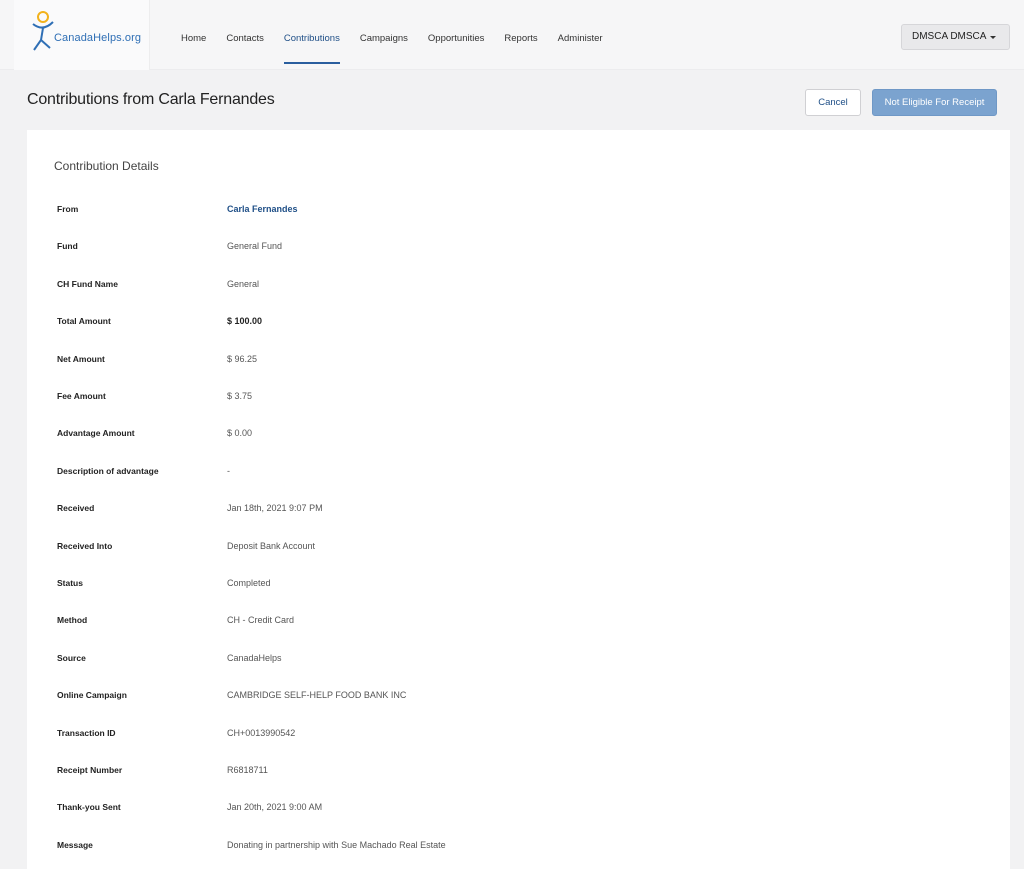 The height and width of the screenshot is (869, 1024). Describe the element at coordinates (90, 770) in the screenshot. I see `detail-label: Receipt Number` at that location.